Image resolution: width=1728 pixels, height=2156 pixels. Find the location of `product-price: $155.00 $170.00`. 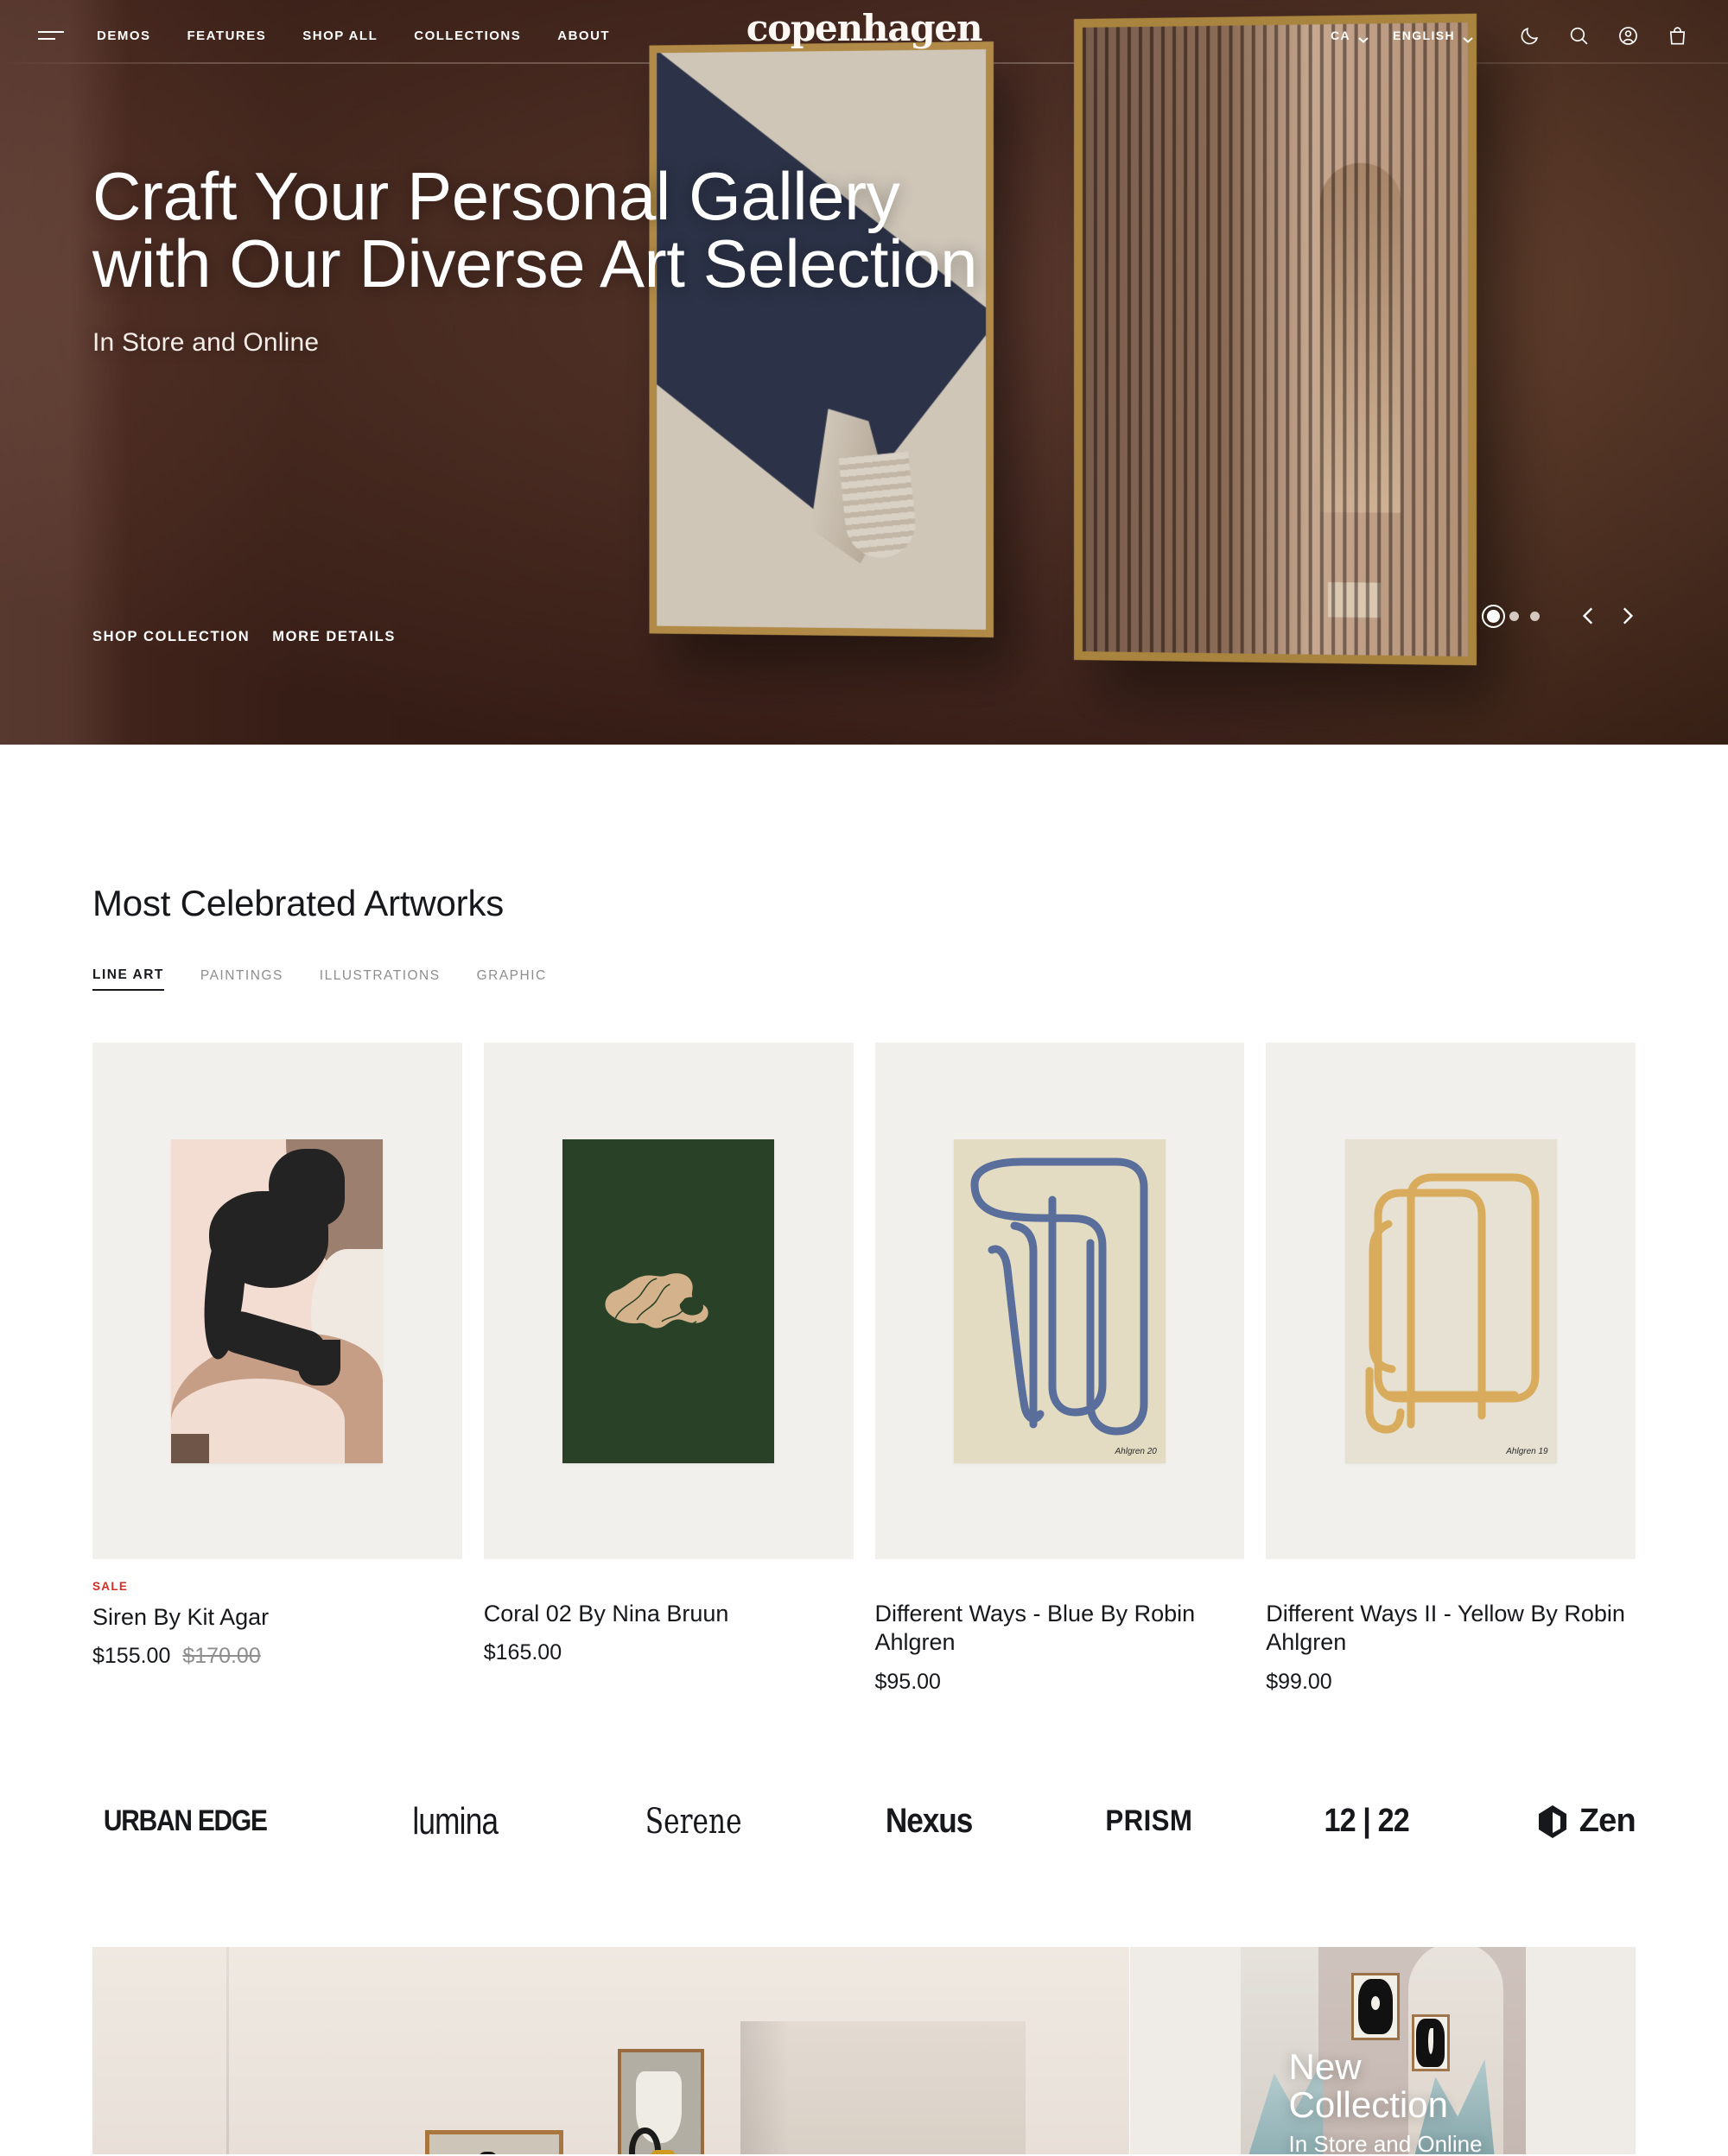

product-price: $155.00 $170.00 is located at coordinates (277, 1656).